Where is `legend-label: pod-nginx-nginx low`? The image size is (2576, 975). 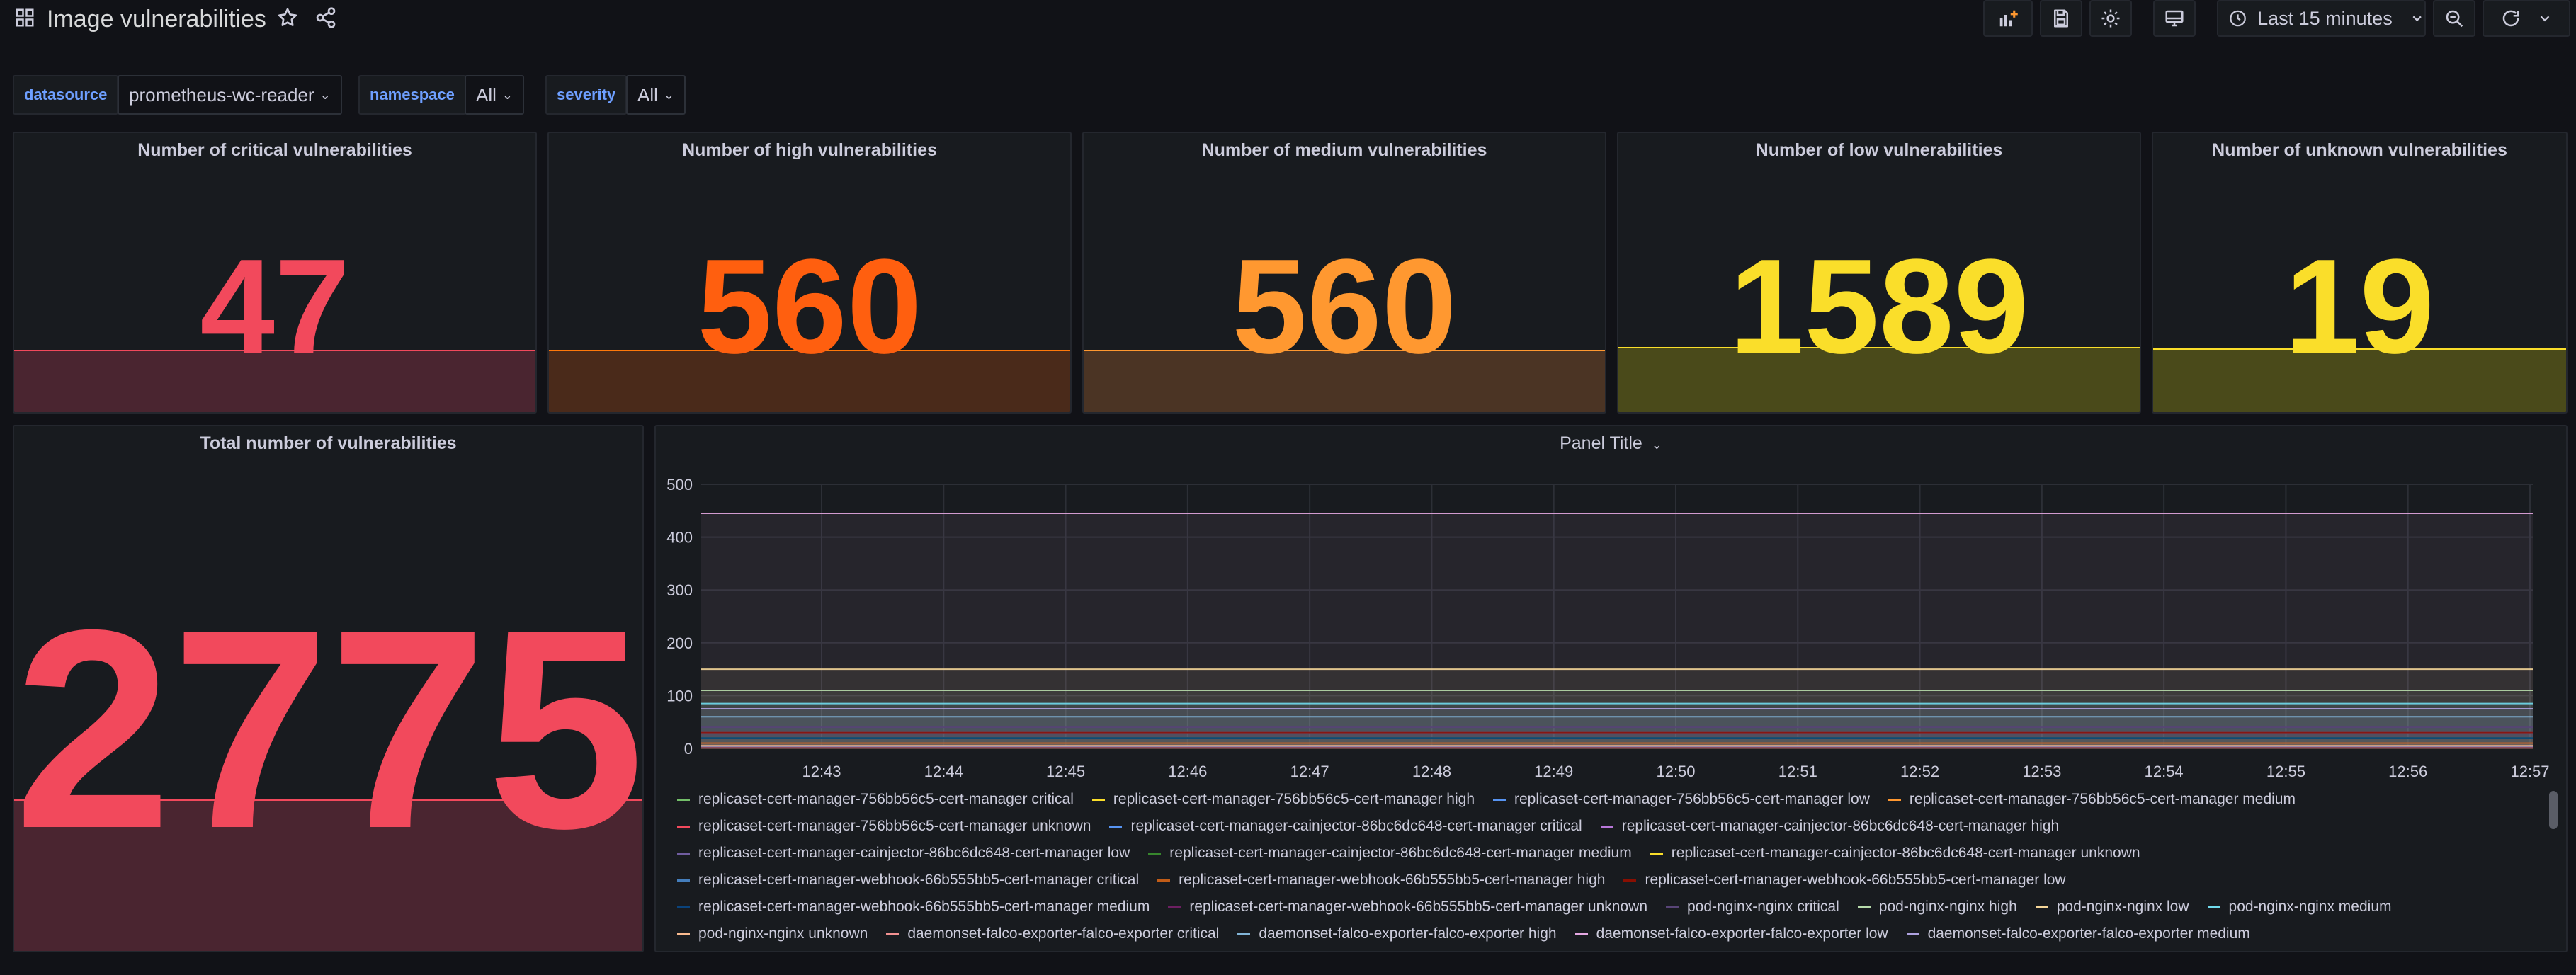 legend-label: pod-nginx-nginx low is located at coordinates (2122, 907).